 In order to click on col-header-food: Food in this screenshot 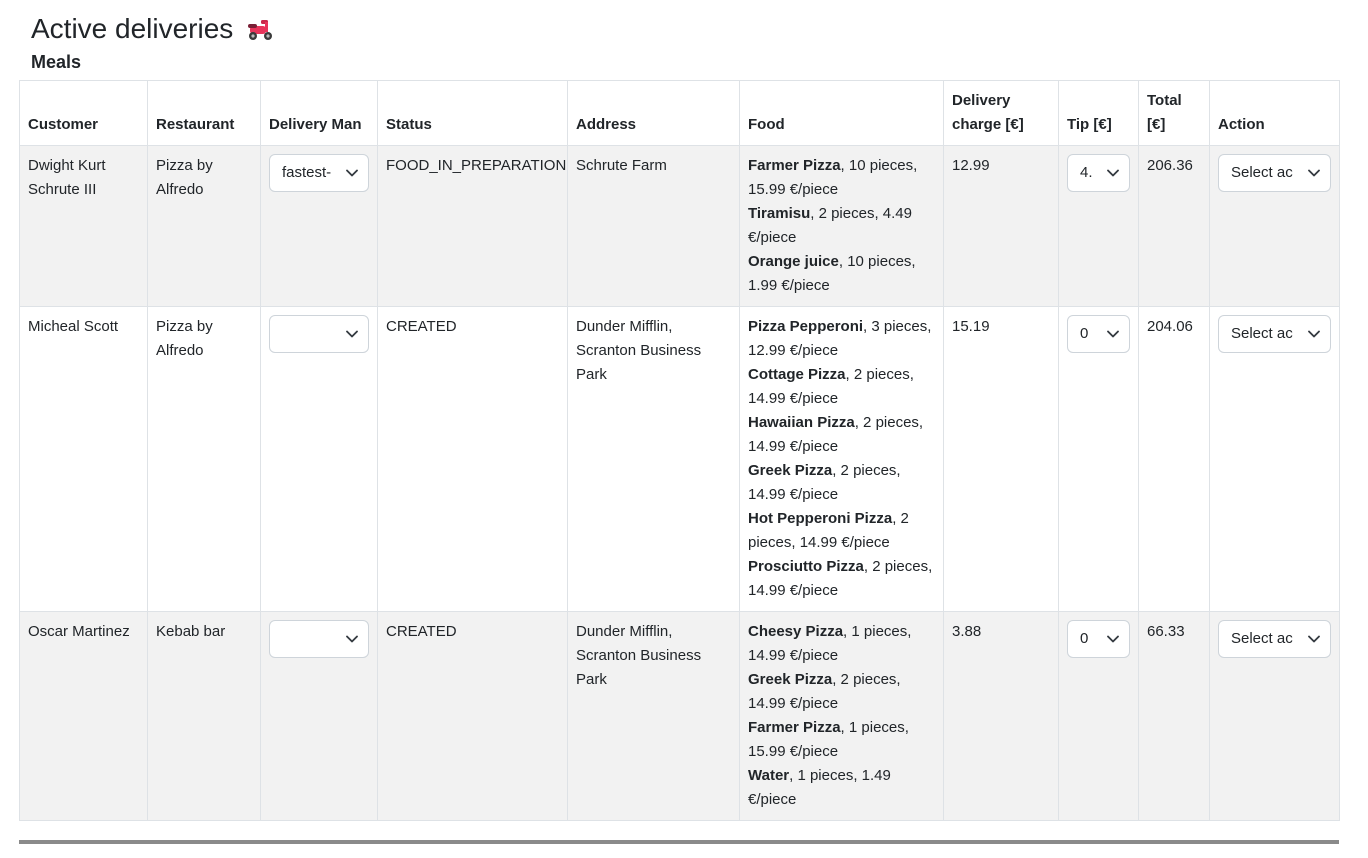, I will do `click(841, 113)`.